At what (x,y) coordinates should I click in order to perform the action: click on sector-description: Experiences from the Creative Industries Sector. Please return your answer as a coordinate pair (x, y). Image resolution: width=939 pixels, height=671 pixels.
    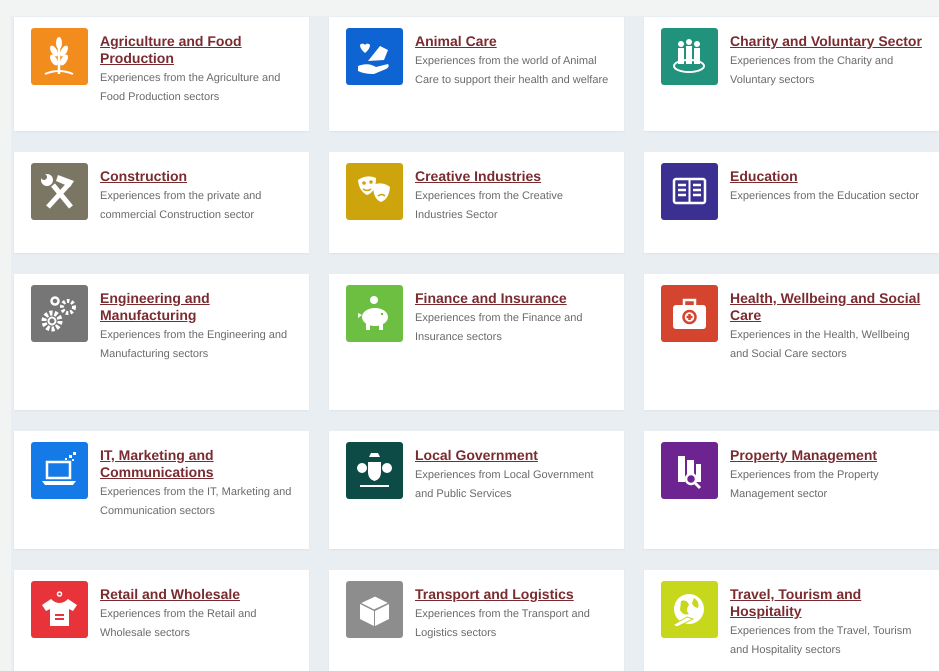
    Looking at the image, I should click on (489, 205).